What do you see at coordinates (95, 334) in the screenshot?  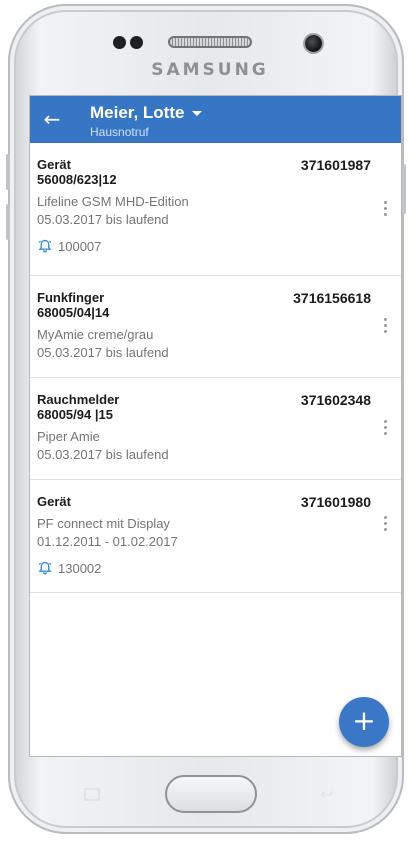 I see `device-description: MyAmie creme/grau` at bounding box center [95, 334].